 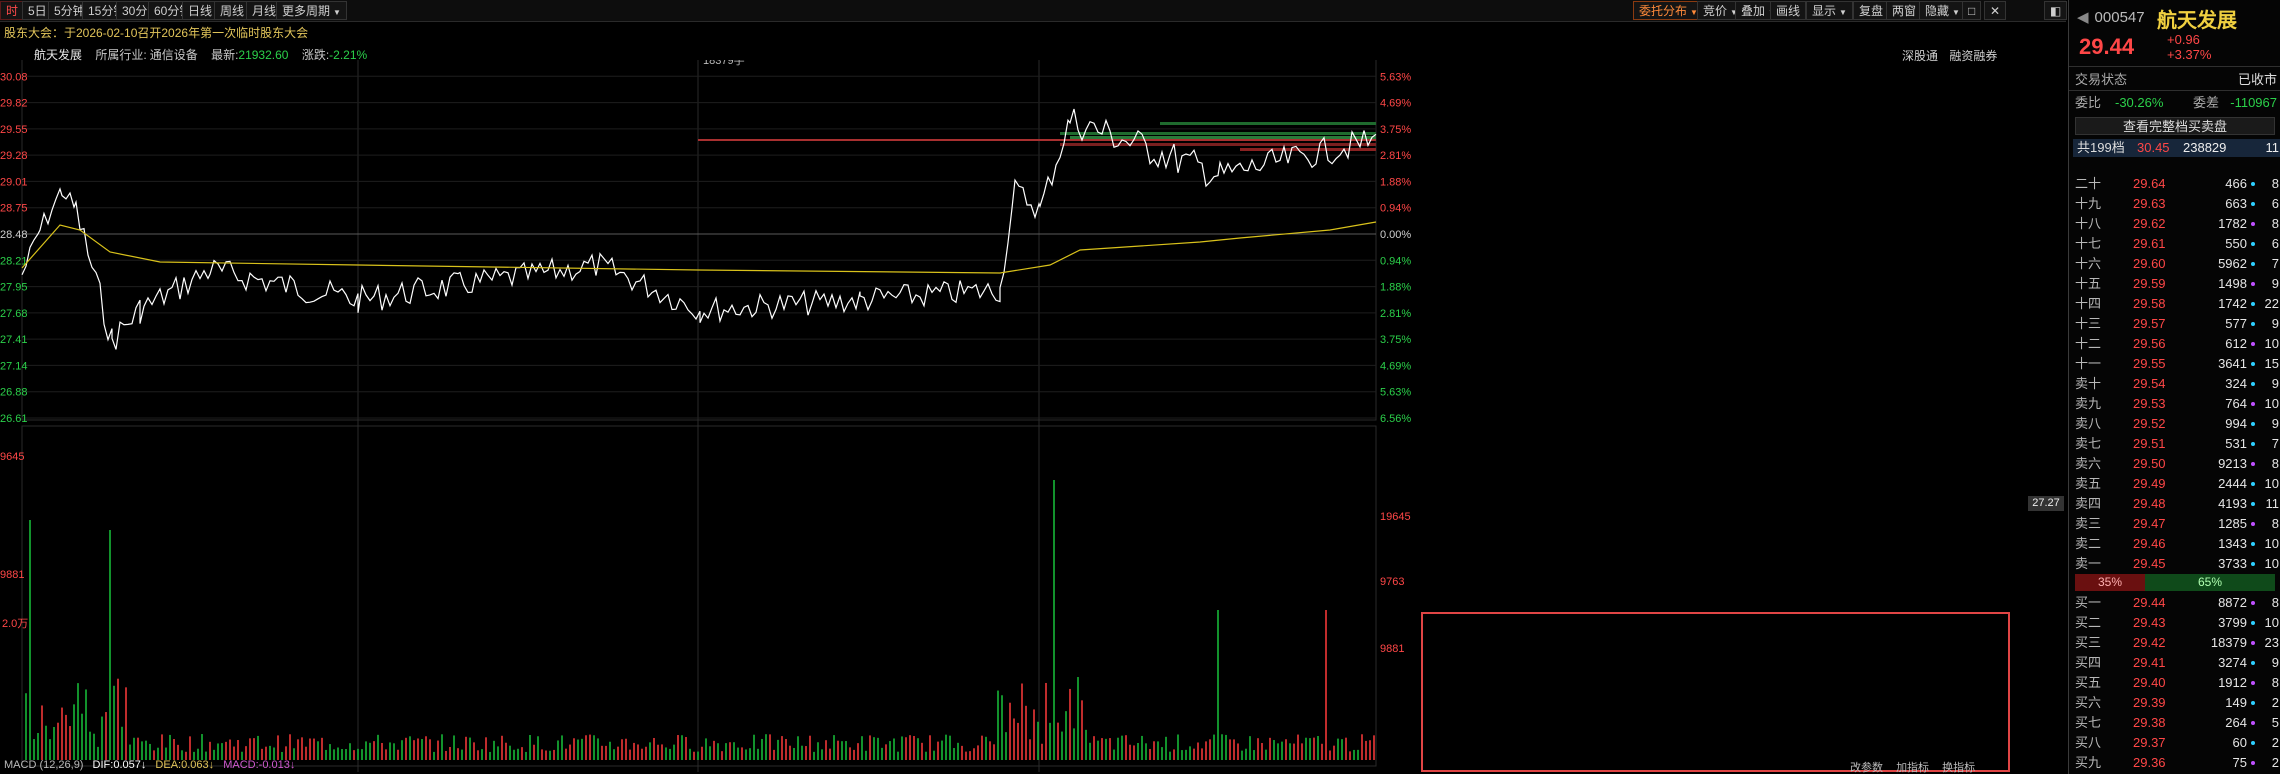 What do you see at coordinates (1995, 10) in the screenshot?
I see `close-icon: ✕` at bounding box center [1995, 10].